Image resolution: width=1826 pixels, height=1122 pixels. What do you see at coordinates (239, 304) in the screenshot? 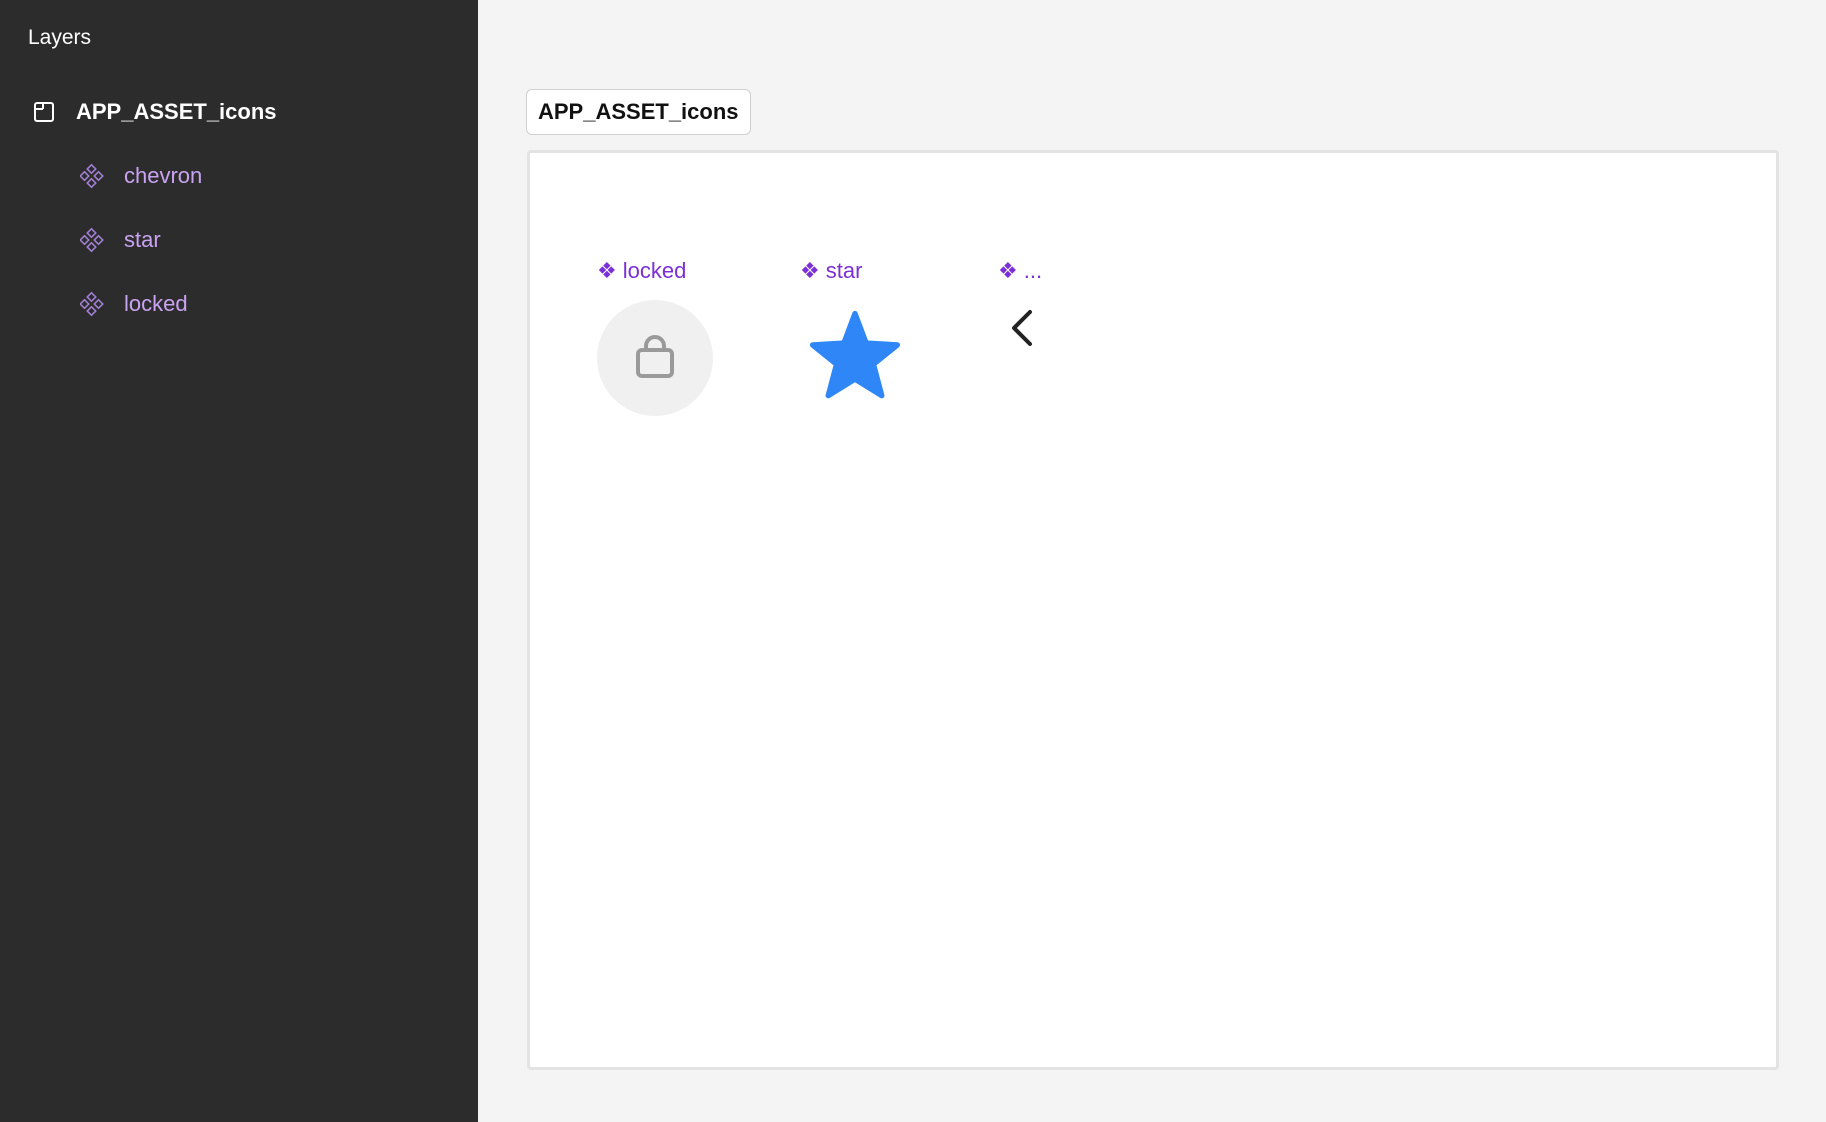
I see `layer-item-locked: locked` at bounding box center [239, 304].